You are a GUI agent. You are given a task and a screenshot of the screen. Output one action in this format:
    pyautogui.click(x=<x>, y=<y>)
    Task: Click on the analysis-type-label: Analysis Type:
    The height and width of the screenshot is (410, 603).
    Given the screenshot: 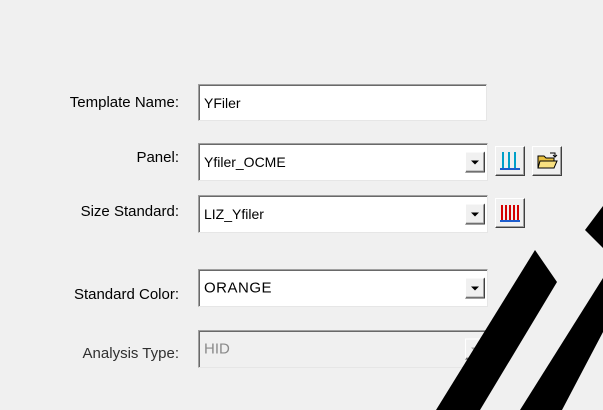 What is the action you would take?
    pyautogui.click(x=130, y=353)
    